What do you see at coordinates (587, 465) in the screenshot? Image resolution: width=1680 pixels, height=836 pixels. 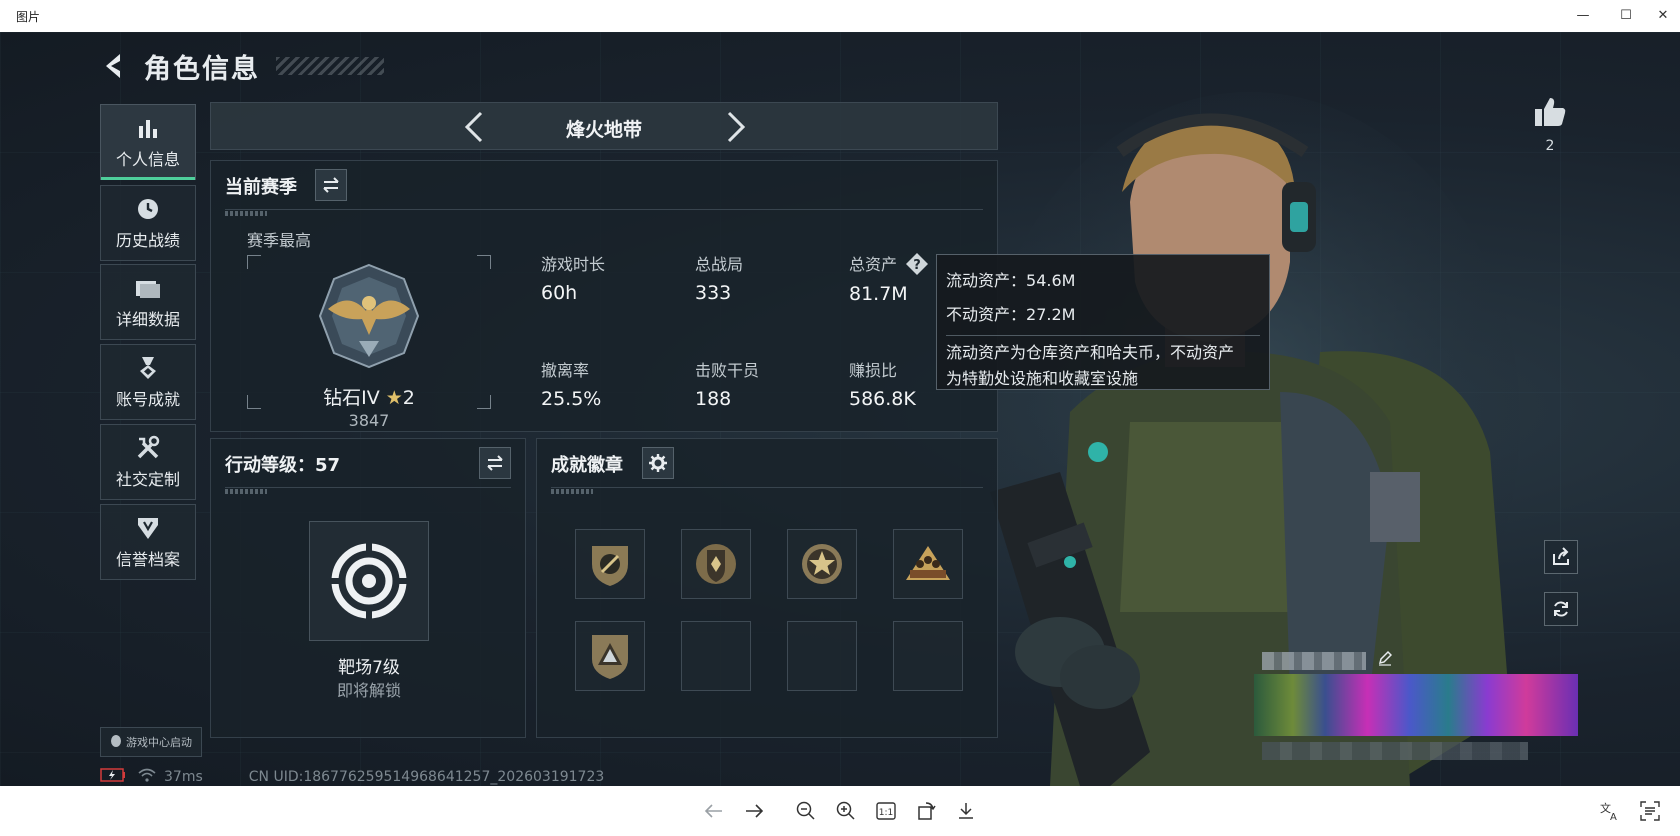 I see `achievement-title: 成就徽章` at bounding box center [587, 465].